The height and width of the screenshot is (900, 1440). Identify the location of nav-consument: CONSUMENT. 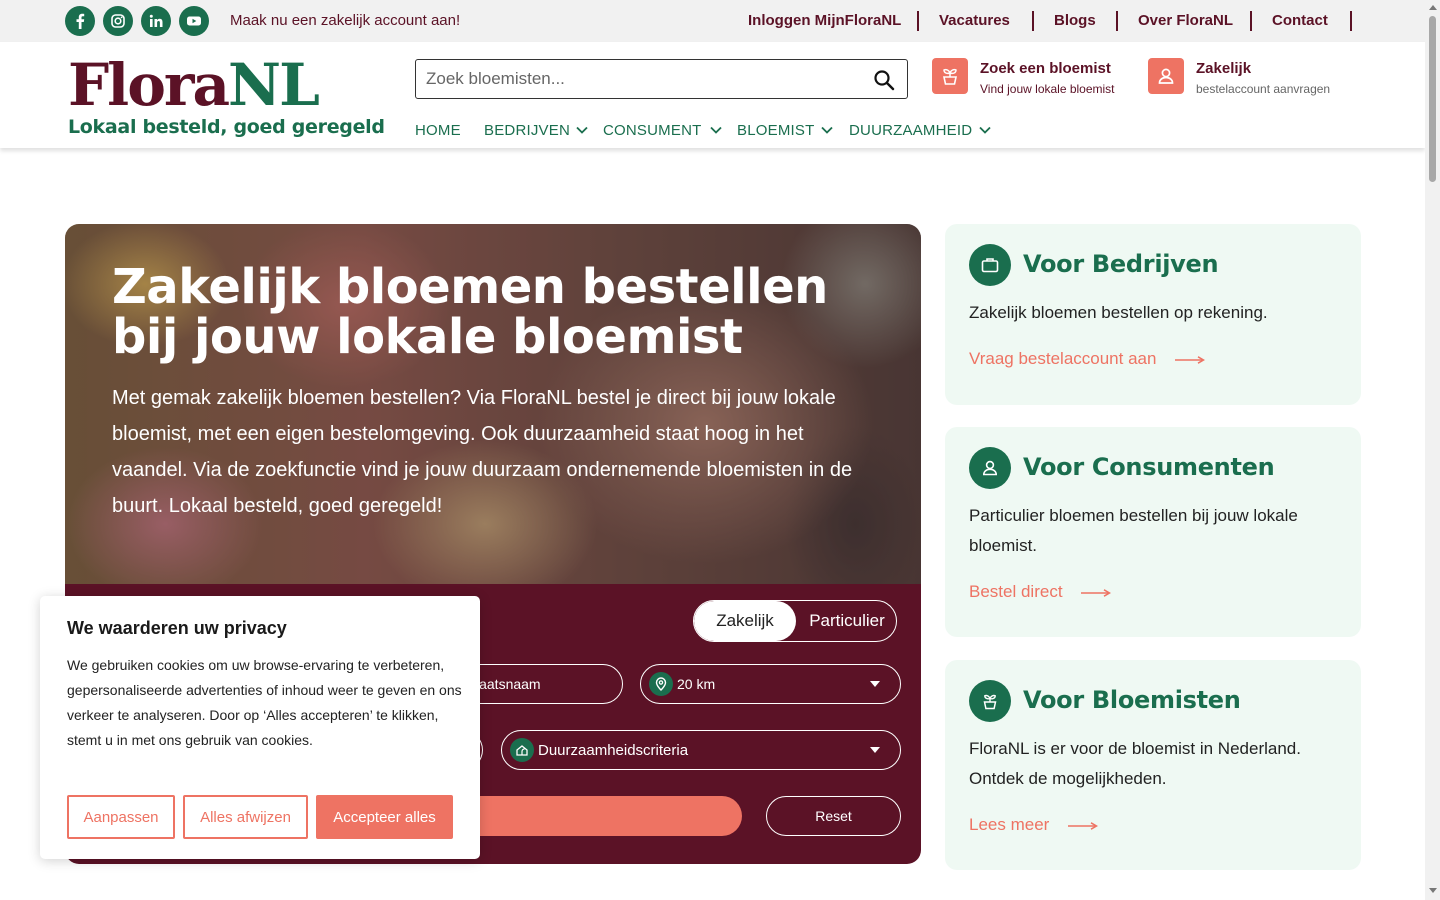
(662, 130).